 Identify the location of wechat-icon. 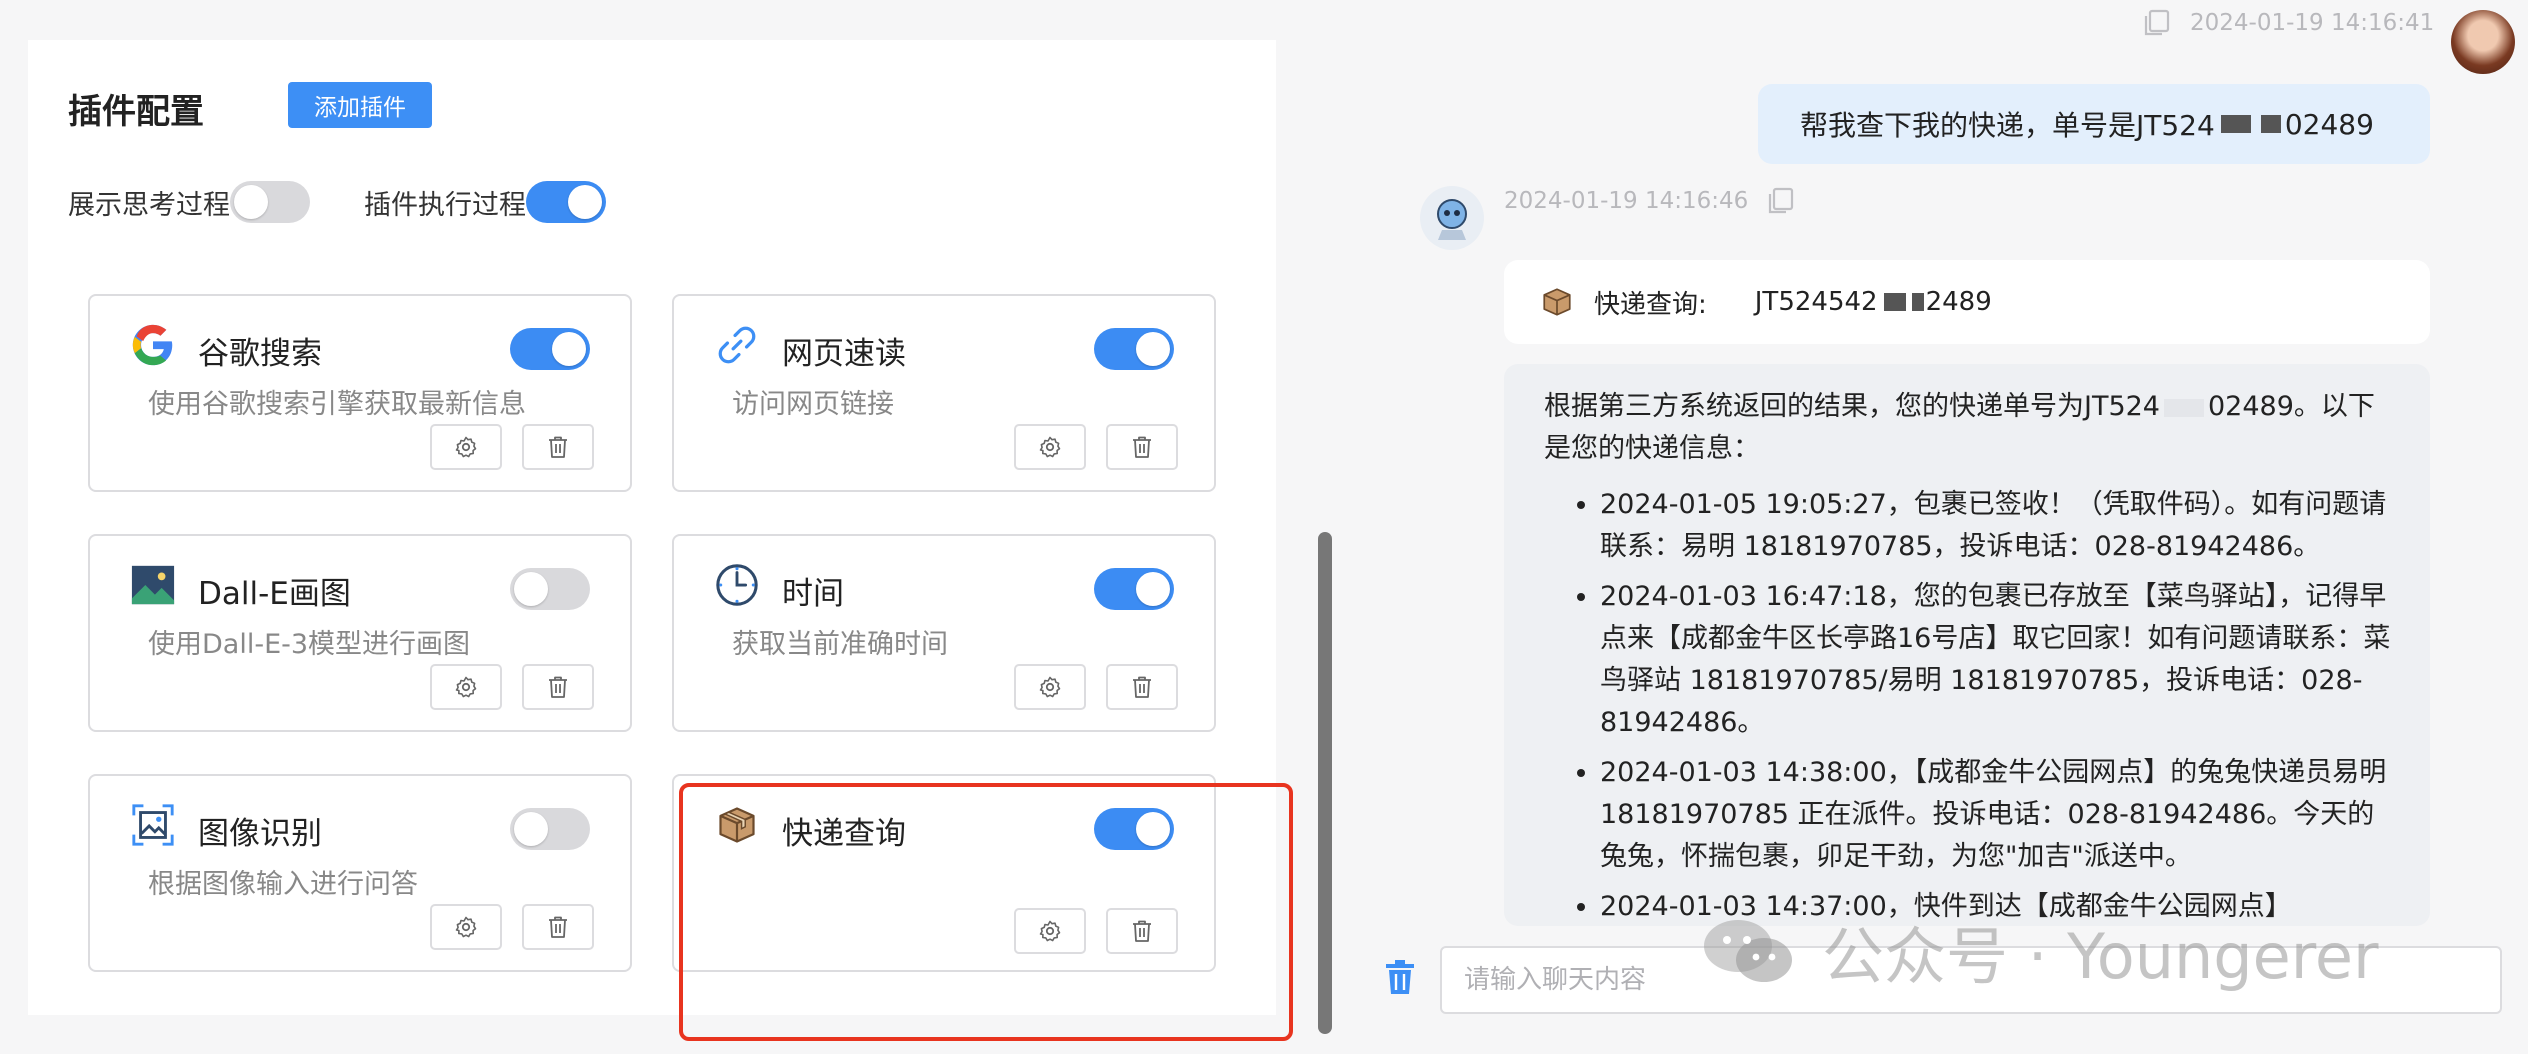
(1748, 951).